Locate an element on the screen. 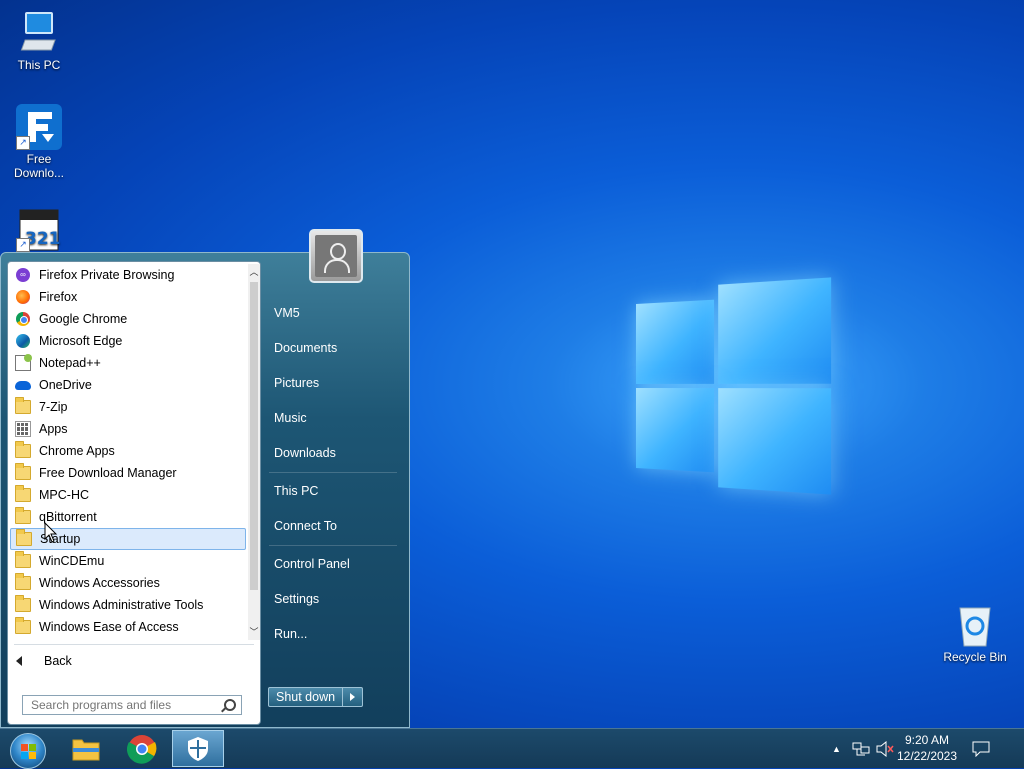 This screenshot has height=769, width=1024. firefox-icon is located at coordinates (23, 297).